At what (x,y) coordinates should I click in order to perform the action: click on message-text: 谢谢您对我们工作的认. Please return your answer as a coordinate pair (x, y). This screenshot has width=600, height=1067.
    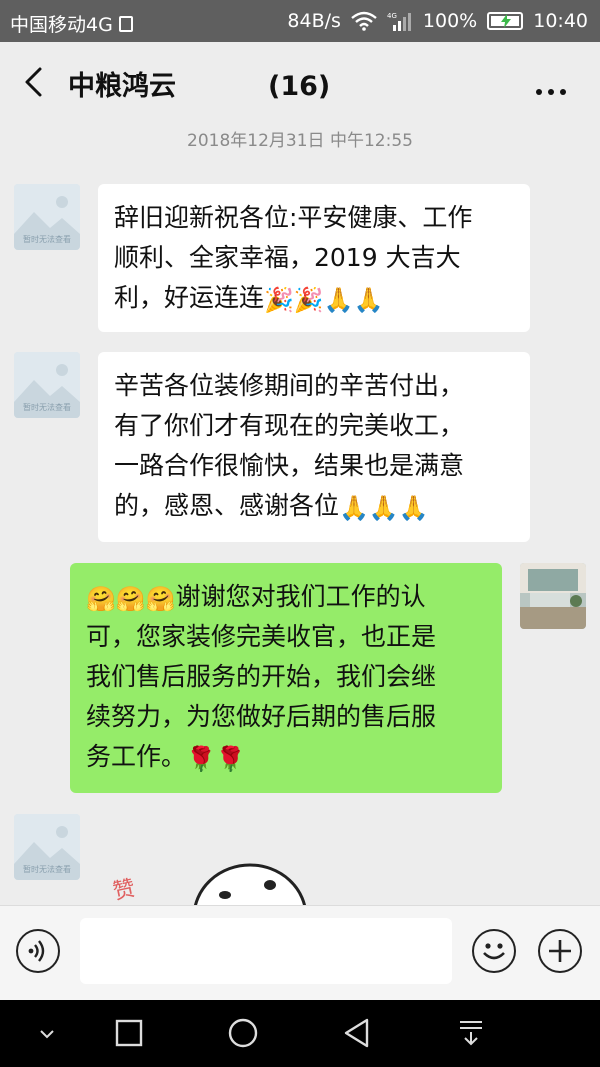
    Looking at the image, I should click on (300, 596).